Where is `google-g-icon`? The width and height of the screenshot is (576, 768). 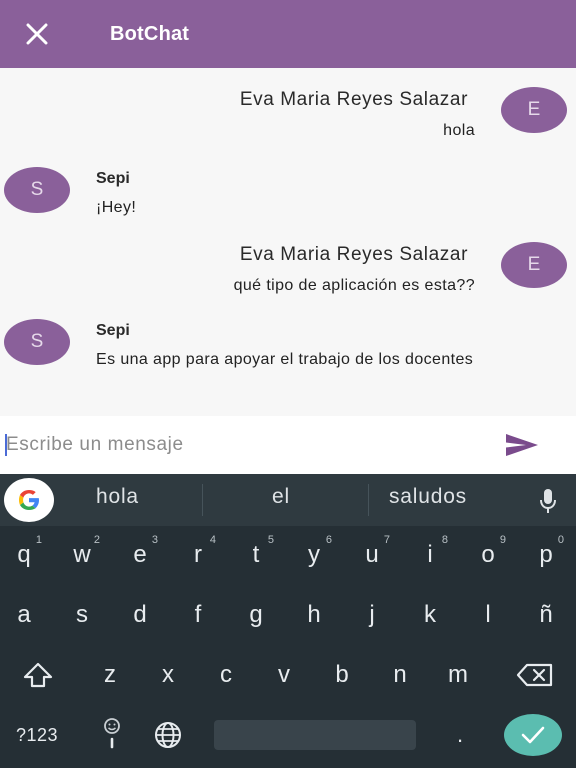 google-g-icon is located at coordinates (29, 500).